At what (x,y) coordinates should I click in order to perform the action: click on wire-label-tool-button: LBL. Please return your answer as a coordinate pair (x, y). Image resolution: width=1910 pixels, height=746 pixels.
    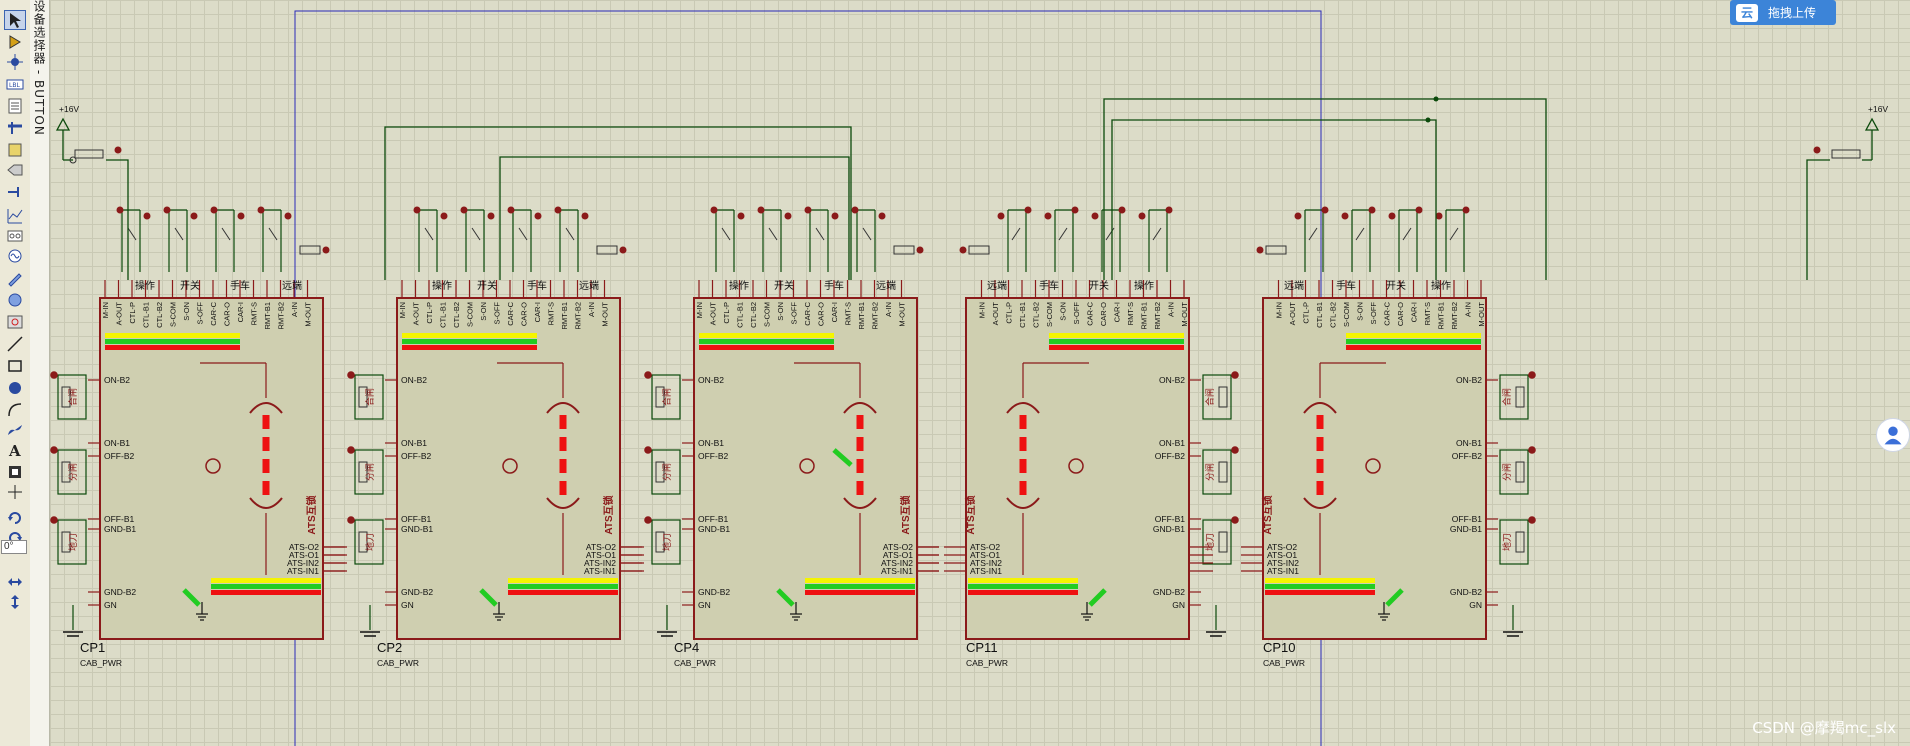
    Looking at the image, I should click on (15, 84).